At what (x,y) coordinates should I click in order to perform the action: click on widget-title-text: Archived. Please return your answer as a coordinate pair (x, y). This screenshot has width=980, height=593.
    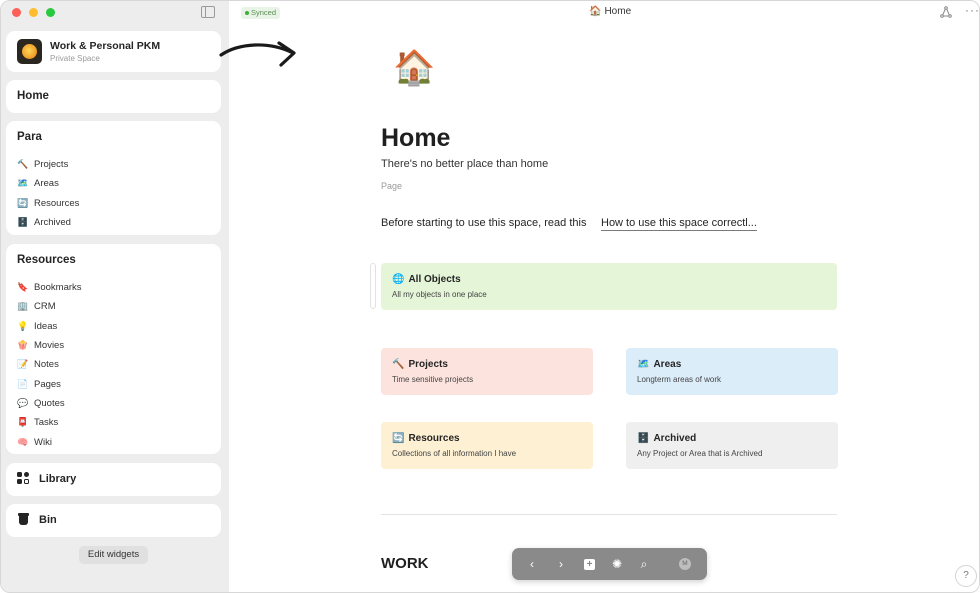
    Looking at the image, I should click on (675, 438).